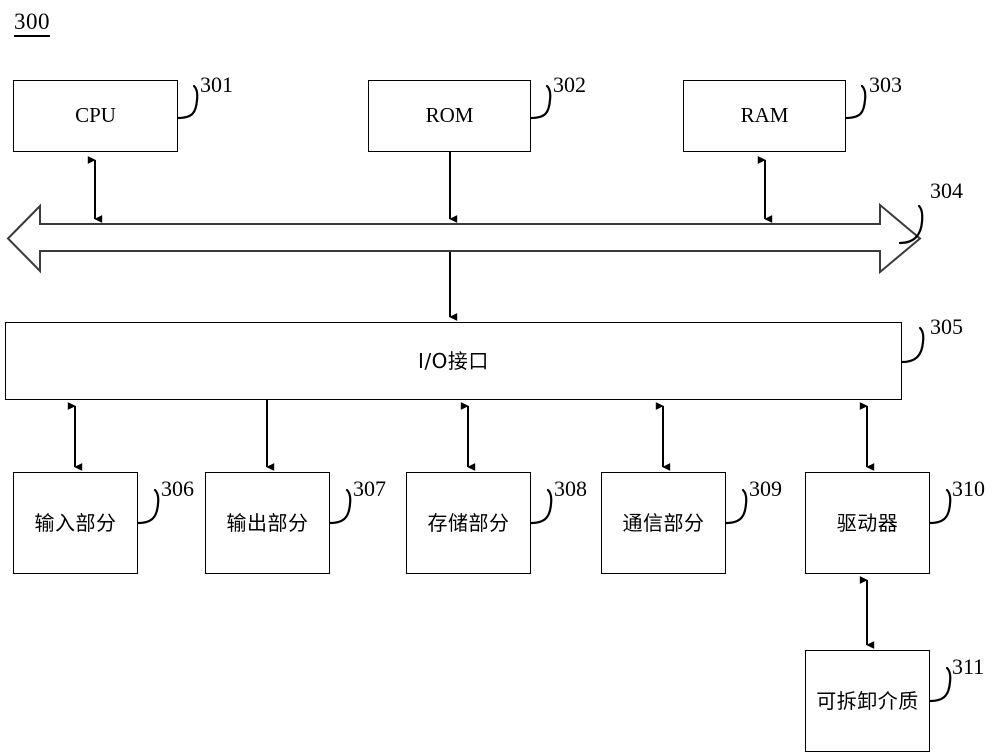 The height and width of the screenshot is (756, 1000). I want to click on block-cpu: CPU, so click(95, 116).